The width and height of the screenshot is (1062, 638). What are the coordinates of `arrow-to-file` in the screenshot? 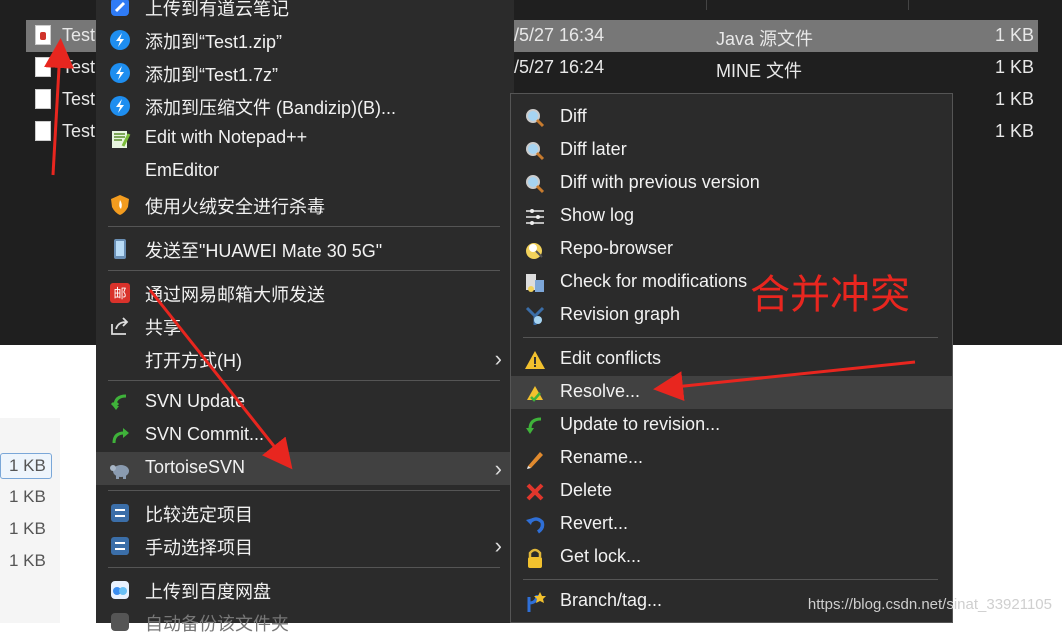 It's located at (59, 107).